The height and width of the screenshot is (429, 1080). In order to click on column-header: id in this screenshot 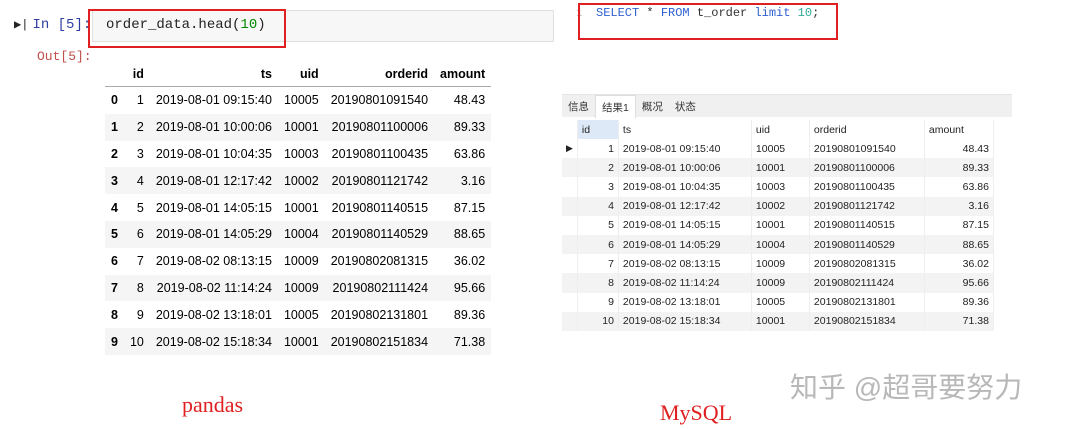, I will do `click(598, 129)`.